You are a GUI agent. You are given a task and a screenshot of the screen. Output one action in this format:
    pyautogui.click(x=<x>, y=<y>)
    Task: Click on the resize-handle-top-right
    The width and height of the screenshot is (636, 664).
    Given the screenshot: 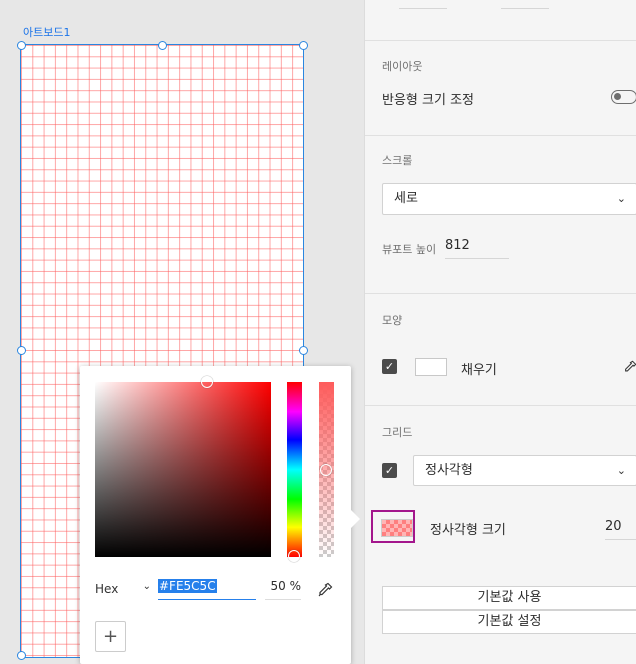 What is the action you would take?
    pyautogui.click(x=303, y=45)
    